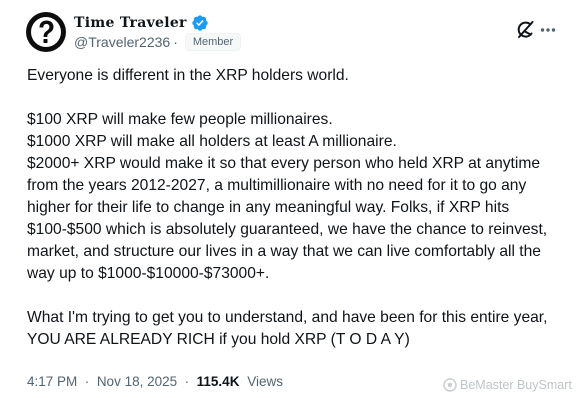 The image size is (583, 405). What do you see at coordinates (122, 42) in the screenshot?
I see `author-handle: @Traveler2236` at bounding box center [122, 42].